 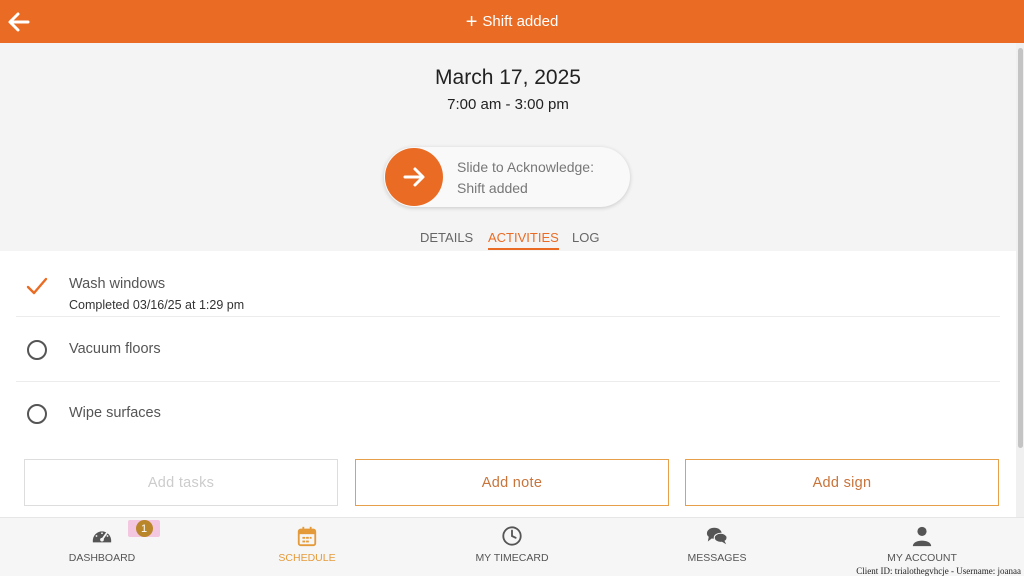 What do you see at coordinates (102, 537) in the screenshot?
I see `speedometer-icon` at bounding box center [102, 537].